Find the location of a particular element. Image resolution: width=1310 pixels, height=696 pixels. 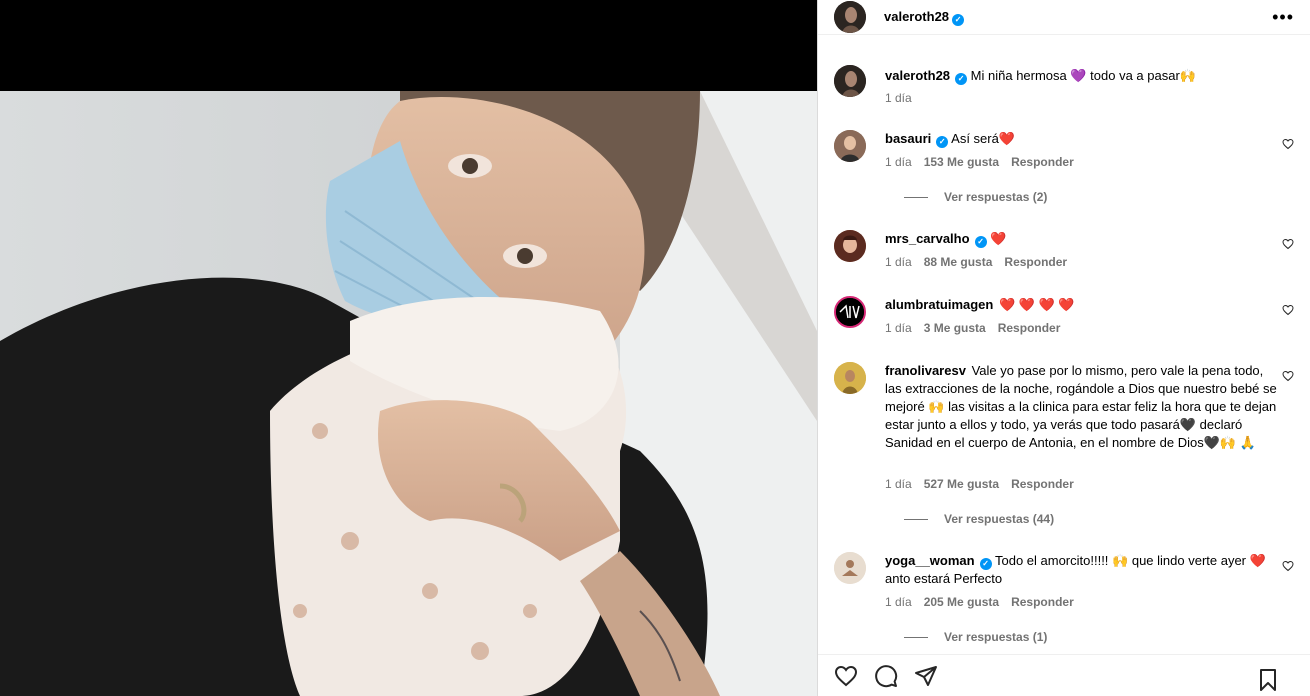

comment-likes: 88 Me gusta is located at coordinates (958, 262).